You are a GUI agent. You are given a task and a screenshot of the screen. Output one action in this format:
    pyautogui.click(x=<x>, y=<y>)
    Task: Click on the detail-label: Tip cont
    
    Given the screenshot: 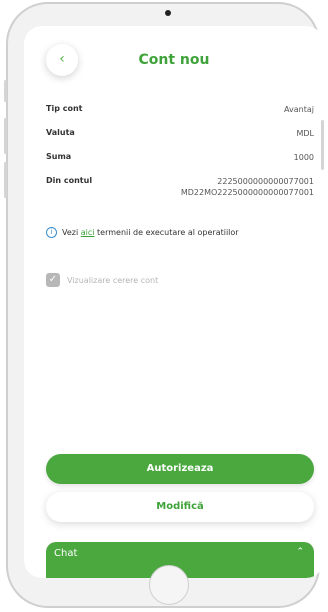 What is the action you would take?
    pyautogui.click(x=64, y=108)
    